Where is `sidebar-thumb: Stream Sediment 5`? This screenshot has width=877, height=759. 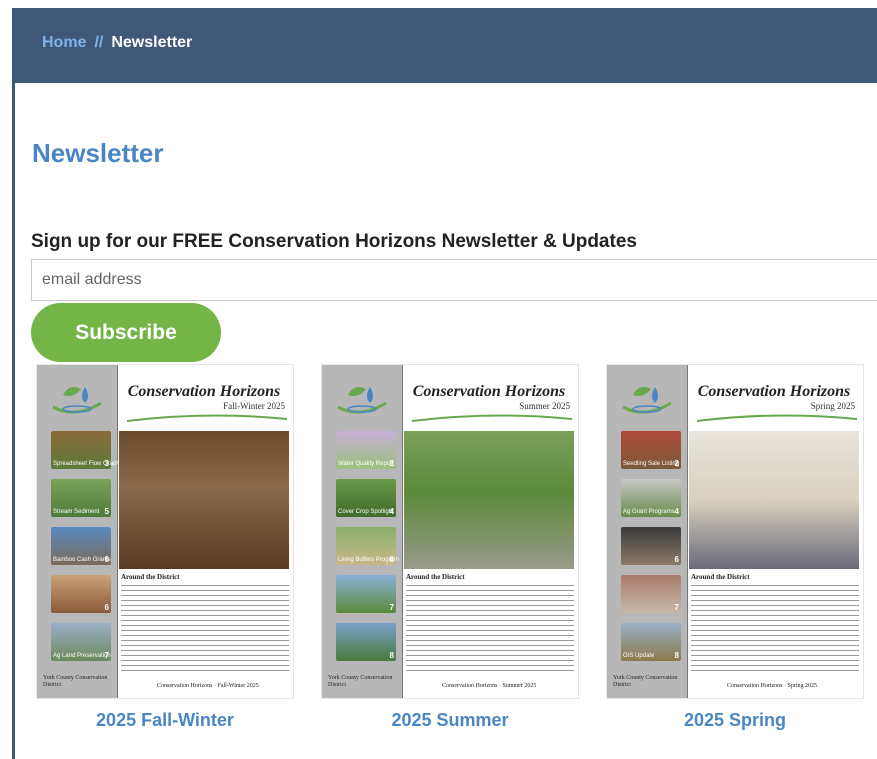
sidebar-thumb: Stream Sediment 5 is located at coordinates (81, 498).